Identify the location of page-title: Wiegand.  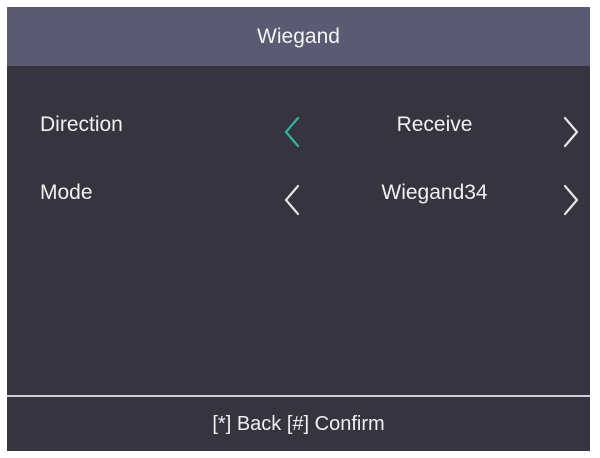
(298, 36).